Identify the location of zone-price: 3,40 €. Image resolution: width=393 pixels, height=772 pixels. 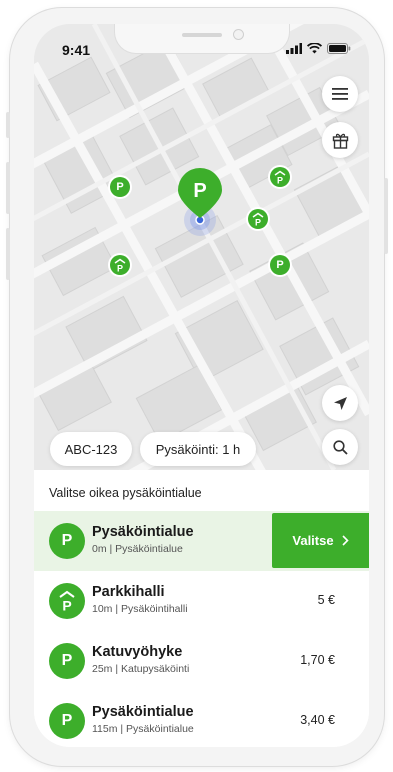
(317, 720).